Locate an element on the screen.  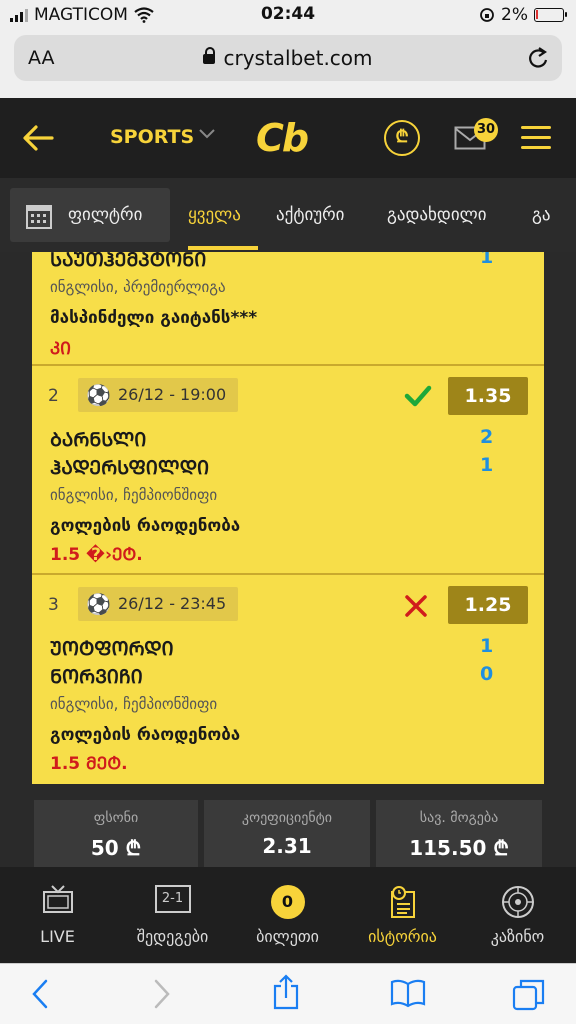
tab-more: გა is located at coordinates (541, 215).